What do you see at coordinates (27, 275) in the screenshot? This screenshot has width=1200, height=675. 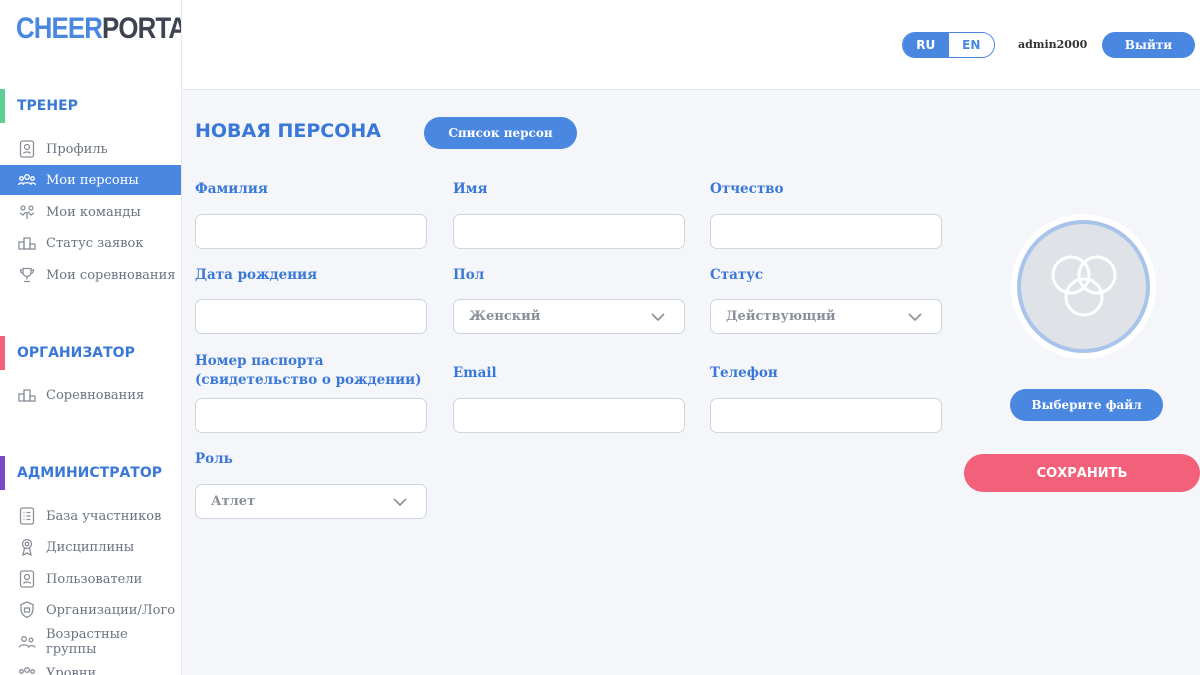 I see `trophy-icon` at bounding box center [27, 275].